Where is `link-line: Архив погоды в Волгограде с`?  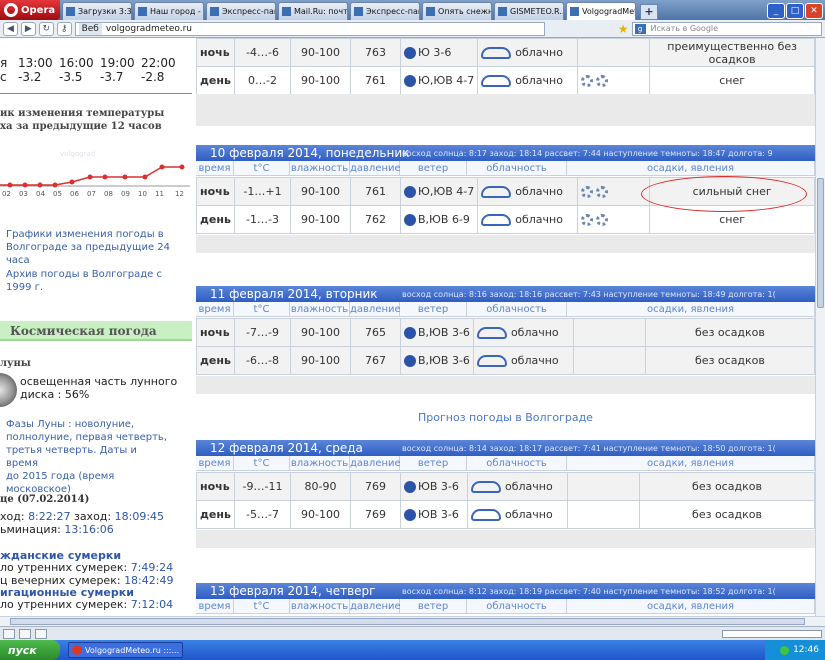 link-line: Архив погоды в Волгограде с is located at coordinates (84, 274).